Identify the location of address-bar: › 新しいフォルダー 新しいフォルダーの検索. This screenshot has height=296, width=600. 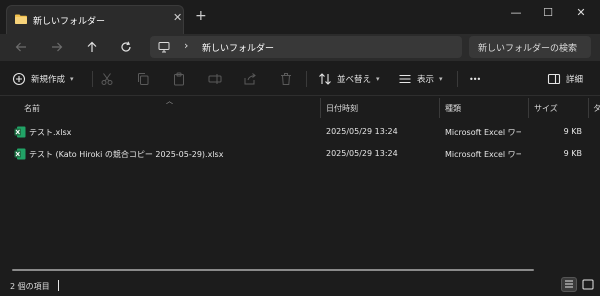
(300, 47).